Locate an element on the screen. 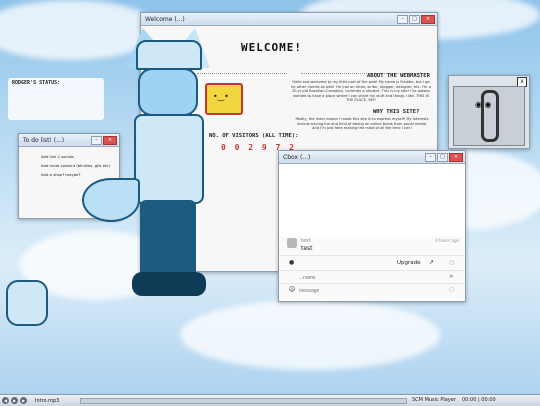 This screenshot has width=540, height=406. seek-bar is located at coordinates (243, 401).